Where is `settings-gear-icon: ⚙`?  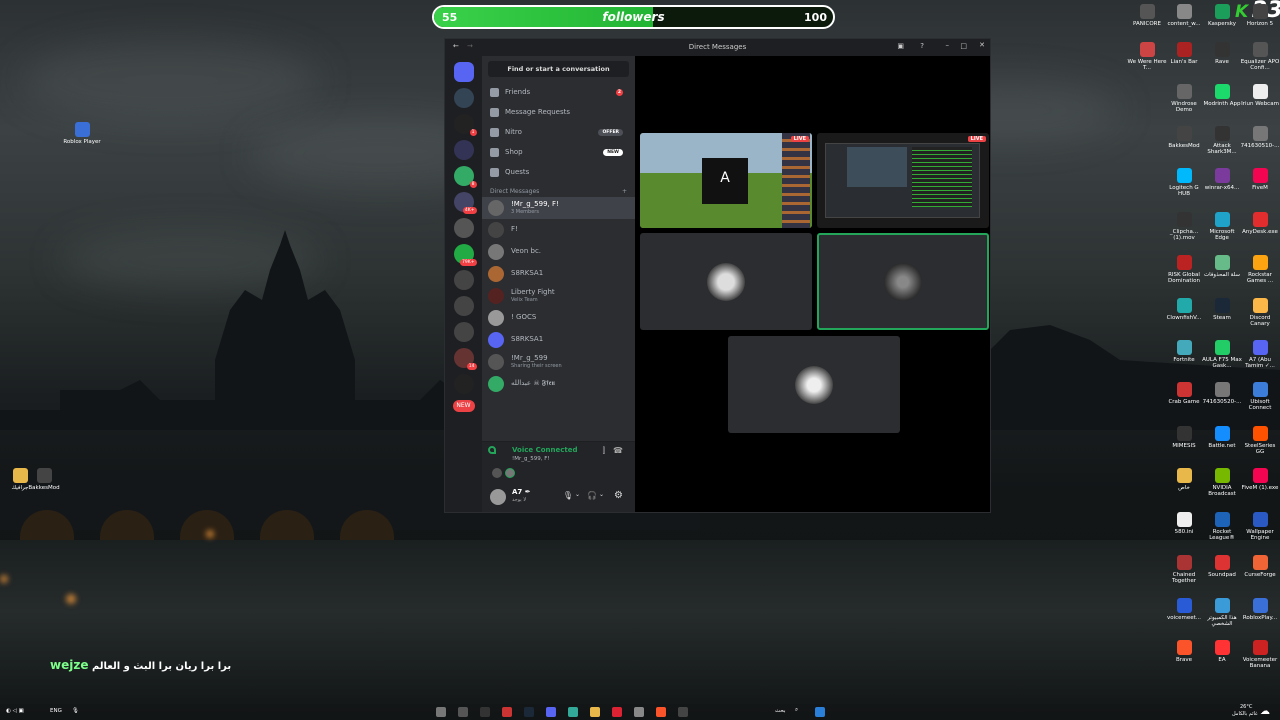 settings-gear-icon: ⚙ is located at coordinates (618, 495).